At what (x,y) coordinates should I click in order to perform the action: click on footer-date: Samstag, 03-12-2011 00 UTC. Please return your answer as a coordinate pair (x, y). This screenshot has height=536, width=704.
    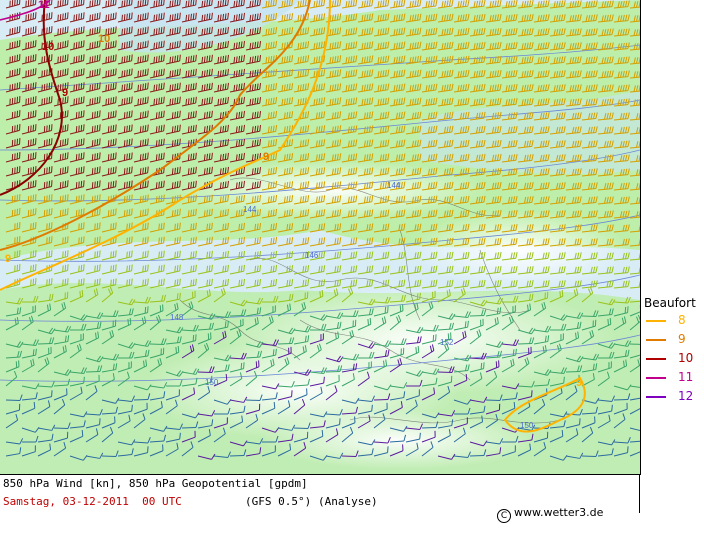
    Looking at the image, I should click on (92, 501).